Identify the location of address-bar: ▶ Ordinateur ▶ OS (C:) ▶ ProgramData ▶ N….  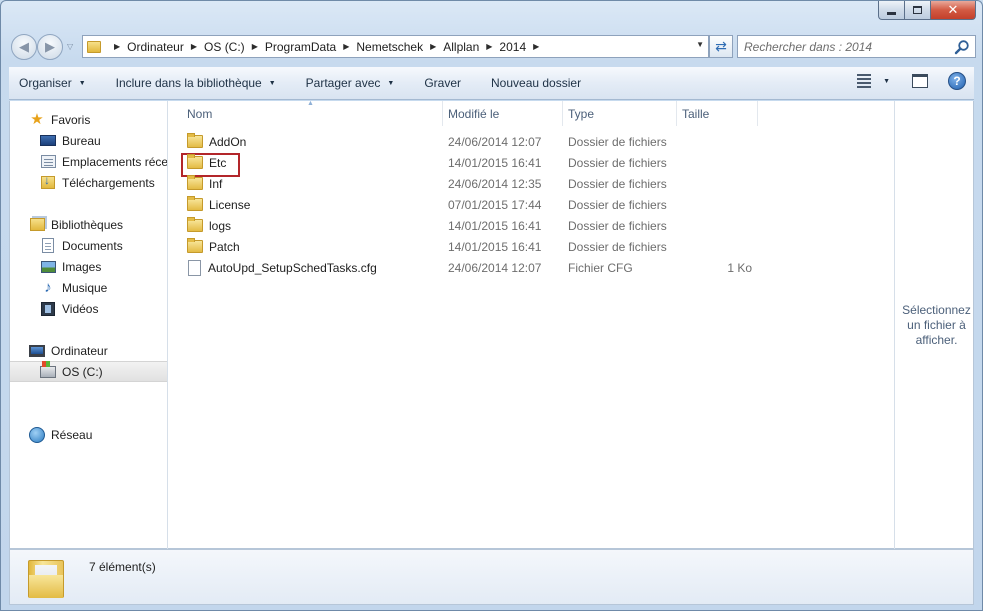
(395, 46).